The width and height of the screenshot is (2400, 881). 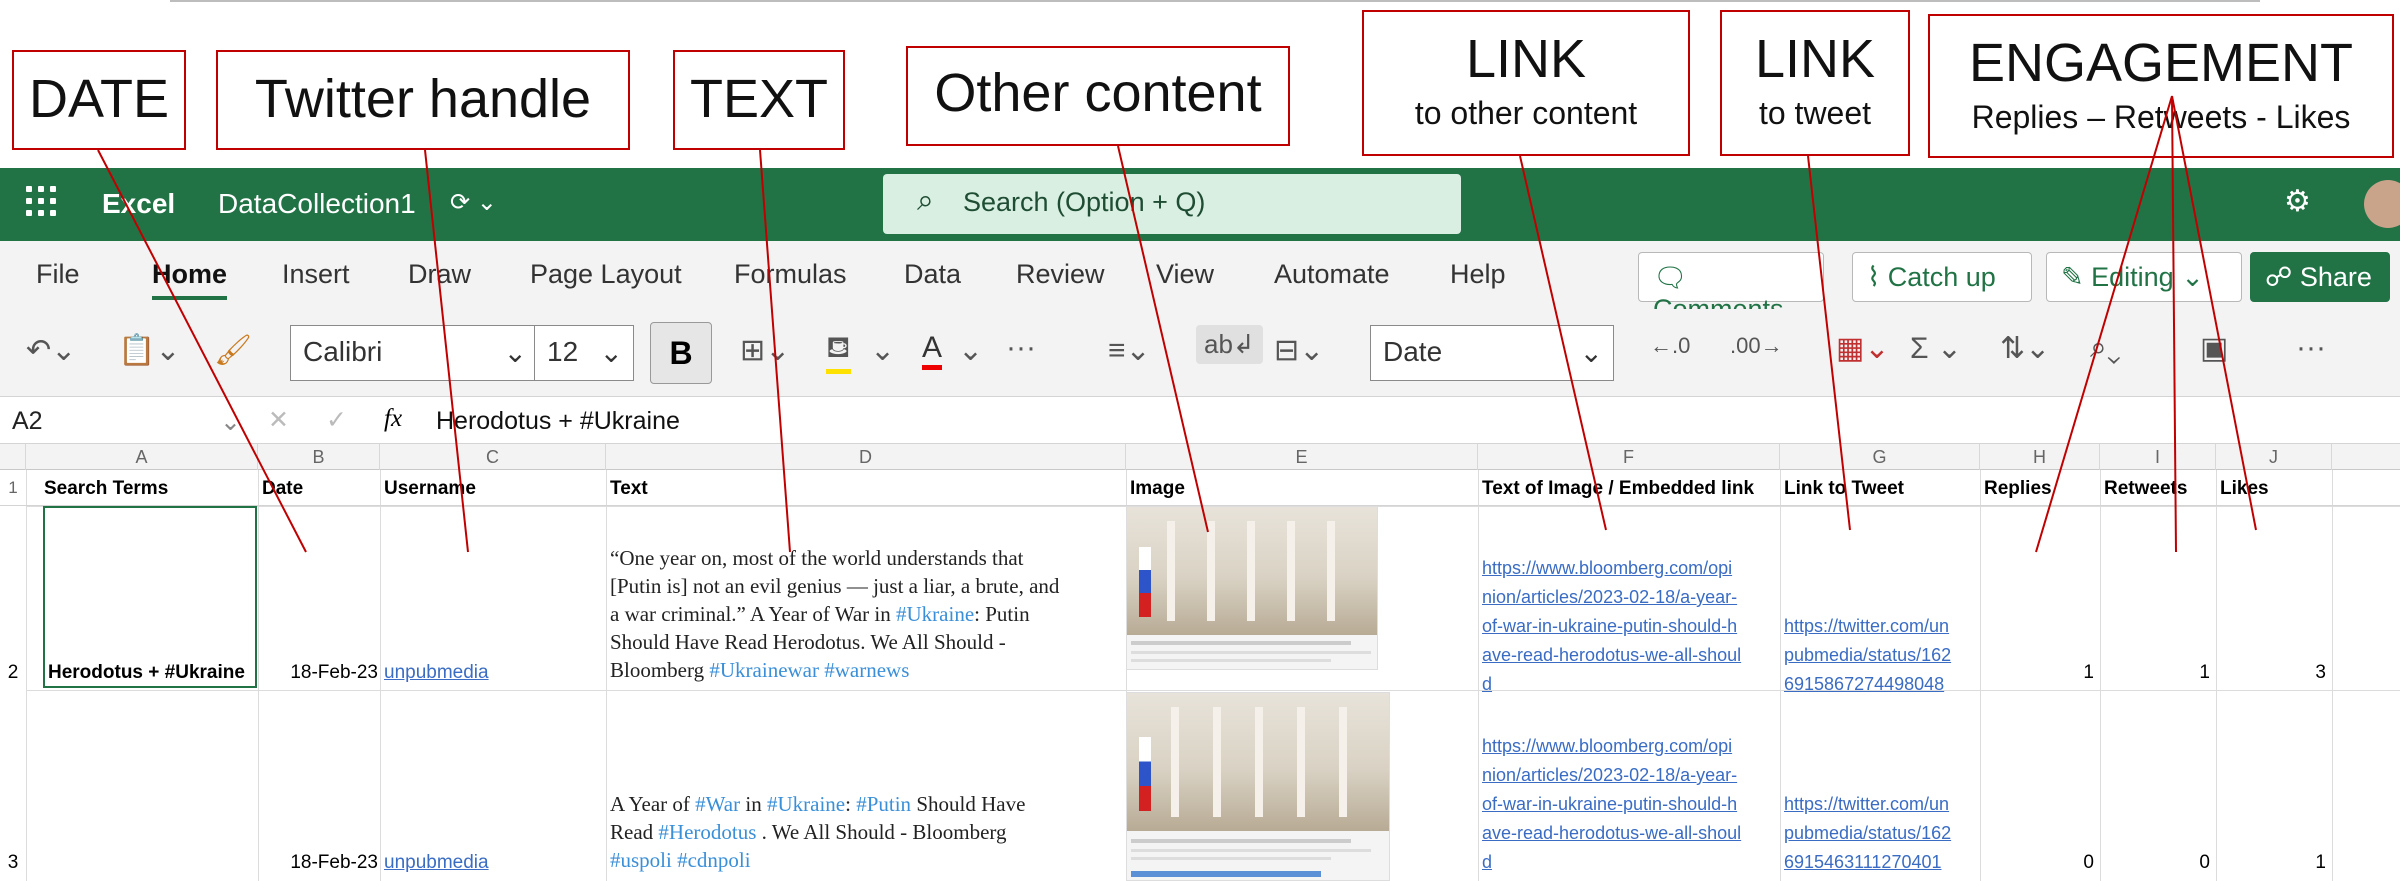 I want to click on sum-icon: Σ ⌄, so click(x=1936, y=348).